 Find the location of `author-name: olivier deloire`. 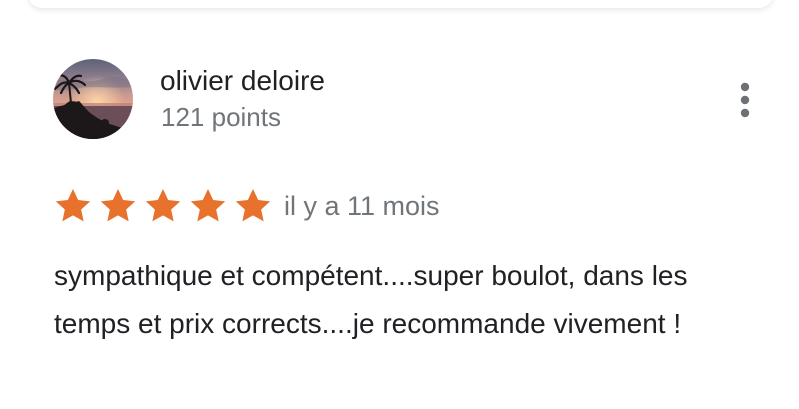

author-name: olivier deloire is located at coordinates (242, 81).